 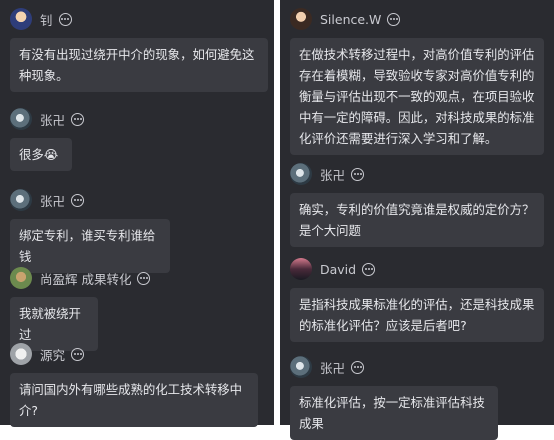 What do you see at coordinates (46, 19) in the screenshot?
I see `user-name: 钊` at bounding box center [46, 19].